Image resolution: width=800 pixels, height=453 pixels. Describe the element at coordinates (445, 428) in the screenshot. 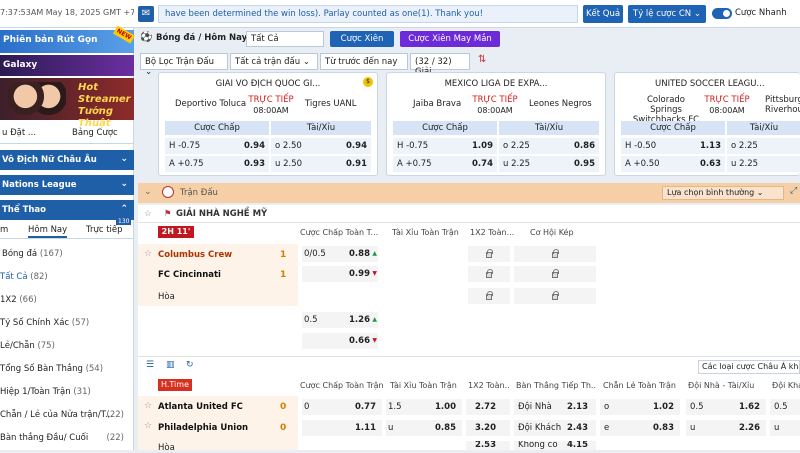

I see `price: 0.85` at that location.